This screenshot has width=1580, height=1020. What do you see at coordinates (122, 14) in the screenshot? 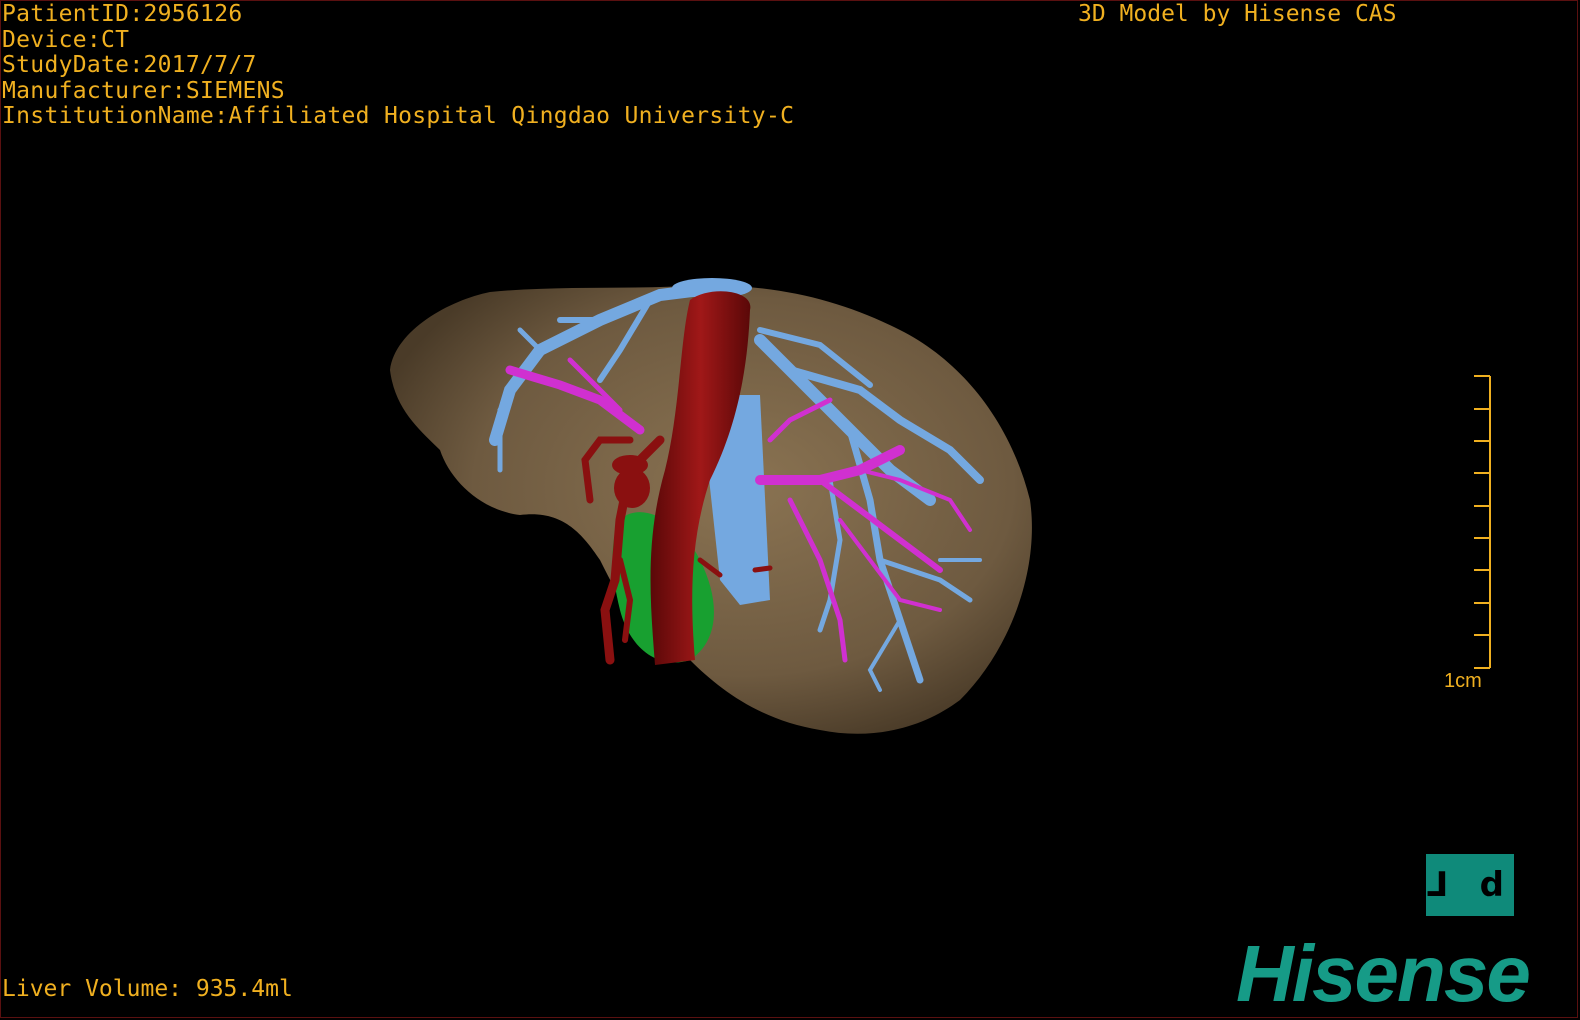
I see `patient-id: PatientID:2956126` at bounding box center [122, 14].